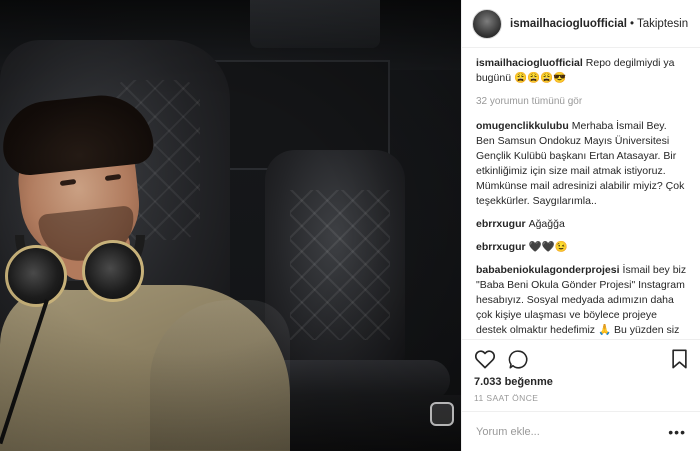 This screenshot has width=700, height=451. I want to click on load-more-comments-link: 32 yorumun tümünü gör, so click(582, 101).